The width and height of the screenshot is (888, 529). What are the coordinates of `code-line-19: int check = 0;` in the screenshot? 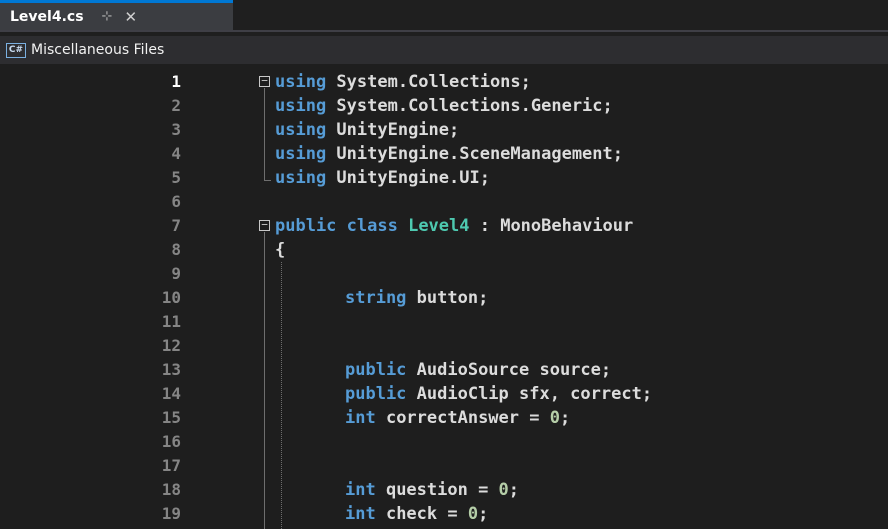 It's located at (417, 514).